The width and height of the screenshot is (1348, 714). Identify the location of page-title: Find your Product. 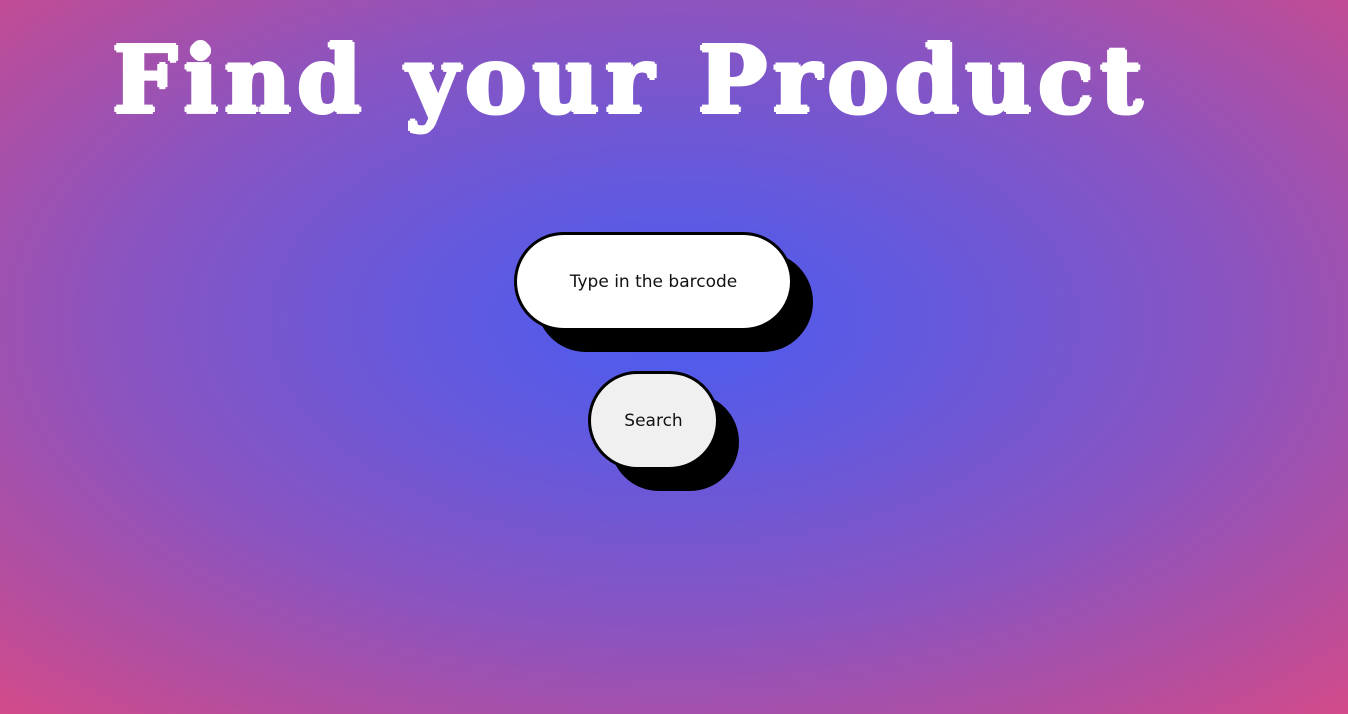
(630, 80).